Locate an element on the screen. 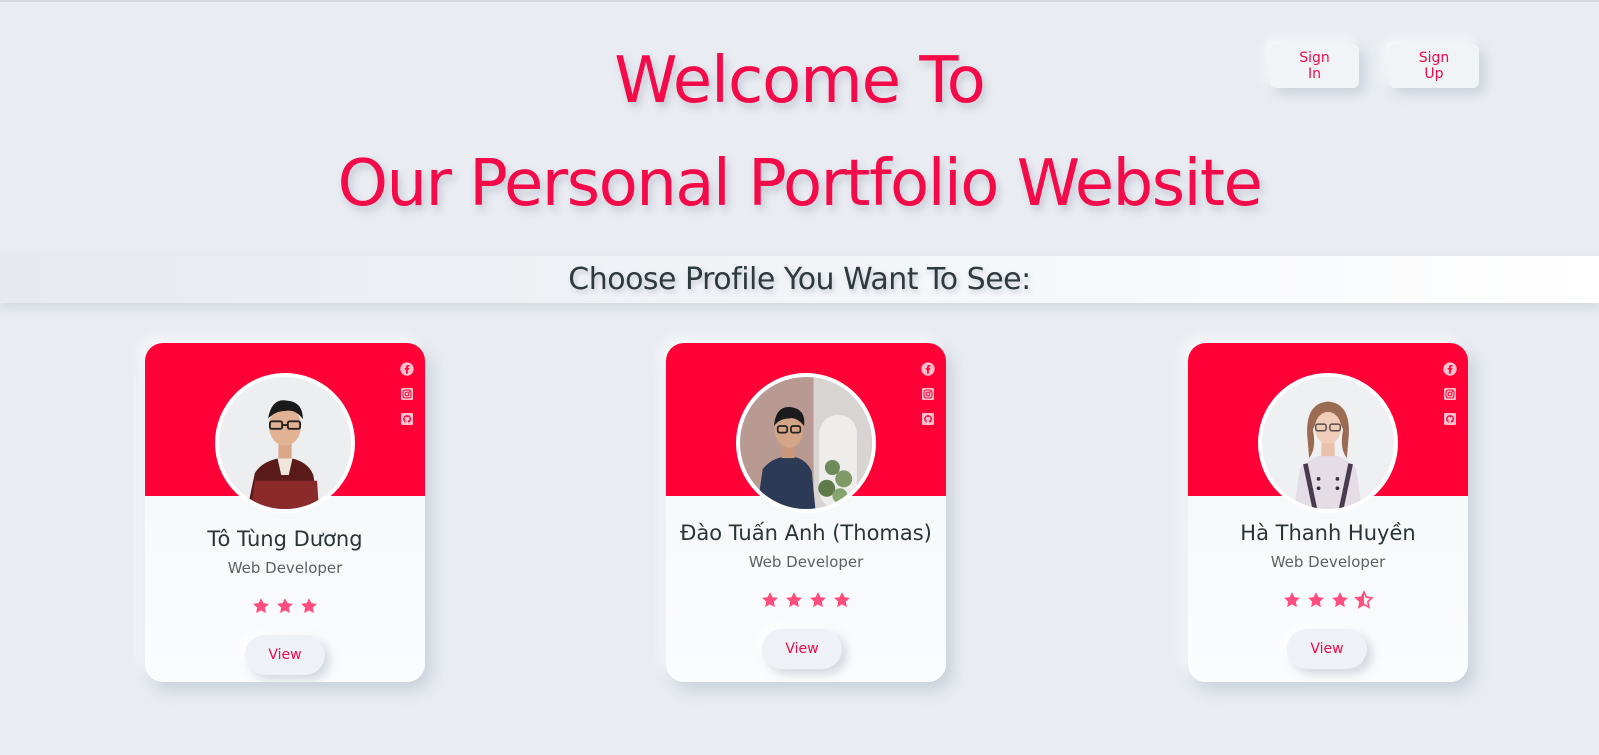 This screenshot has height=755, width=1599. half-star-icon is located at coordinates (1364, 599).